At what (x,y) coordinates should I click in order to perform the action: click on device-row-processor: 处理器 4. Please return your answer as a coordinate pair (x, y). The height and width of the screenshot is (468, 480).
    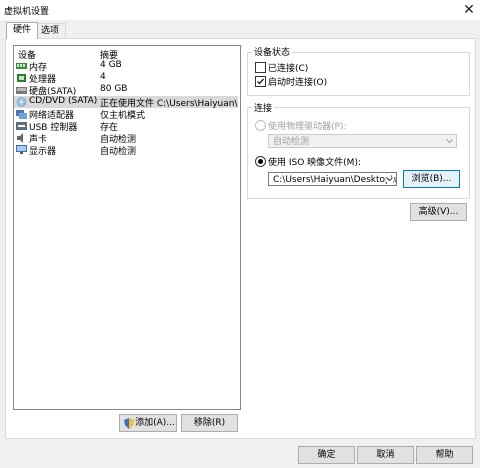
    Looking at the image, I should click on (126, 78).